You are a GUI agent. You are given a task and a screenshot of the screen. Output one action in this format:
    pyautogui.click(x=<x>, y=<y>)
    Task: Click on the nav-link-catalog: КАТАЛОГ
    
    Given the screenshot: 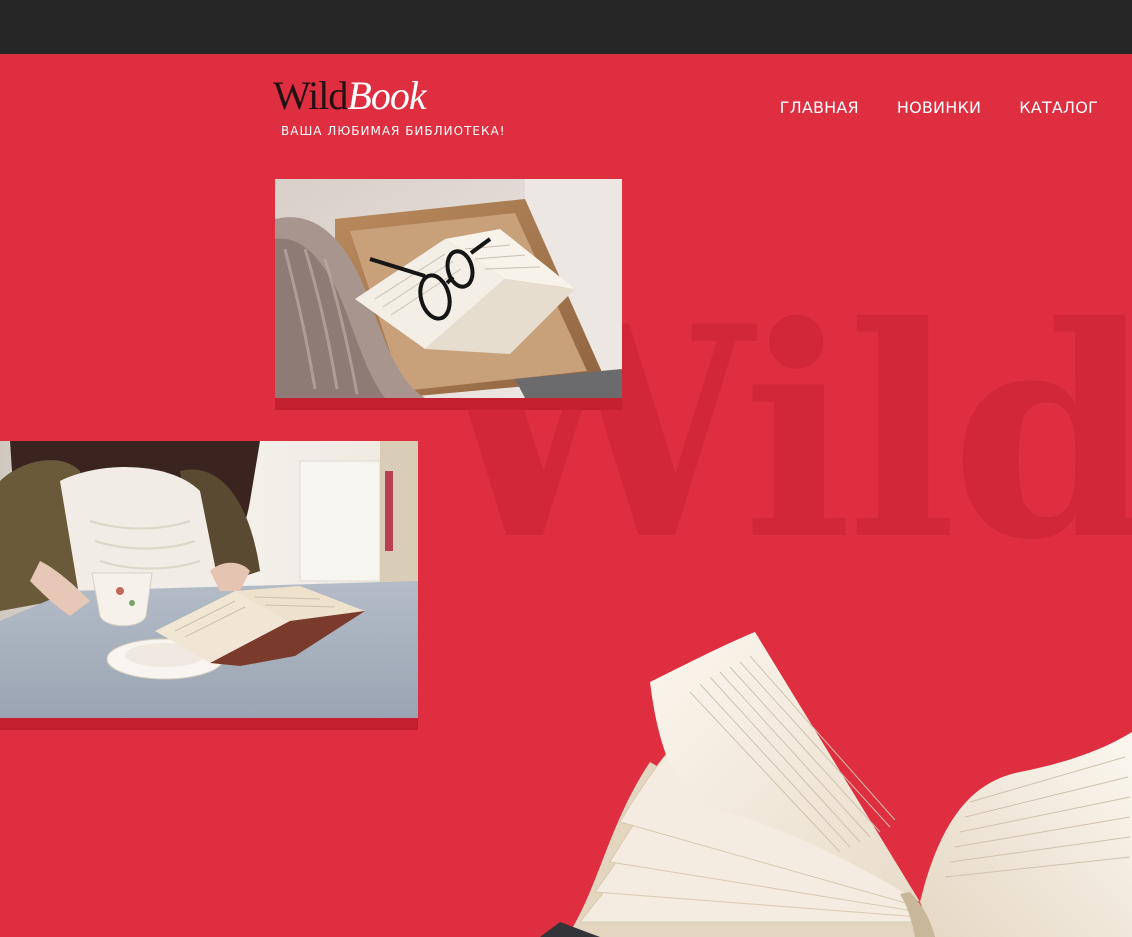 What is the action you would take?
    pyautogui.click(x=1058, y=107)
    